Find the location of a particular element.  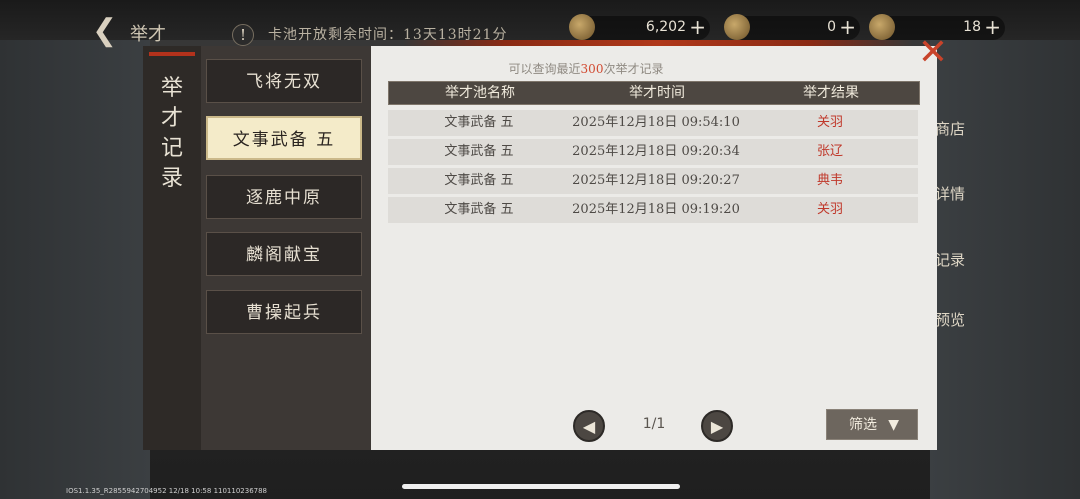

record-title-panel: 举才记录 is located at coordinates (173, 248).